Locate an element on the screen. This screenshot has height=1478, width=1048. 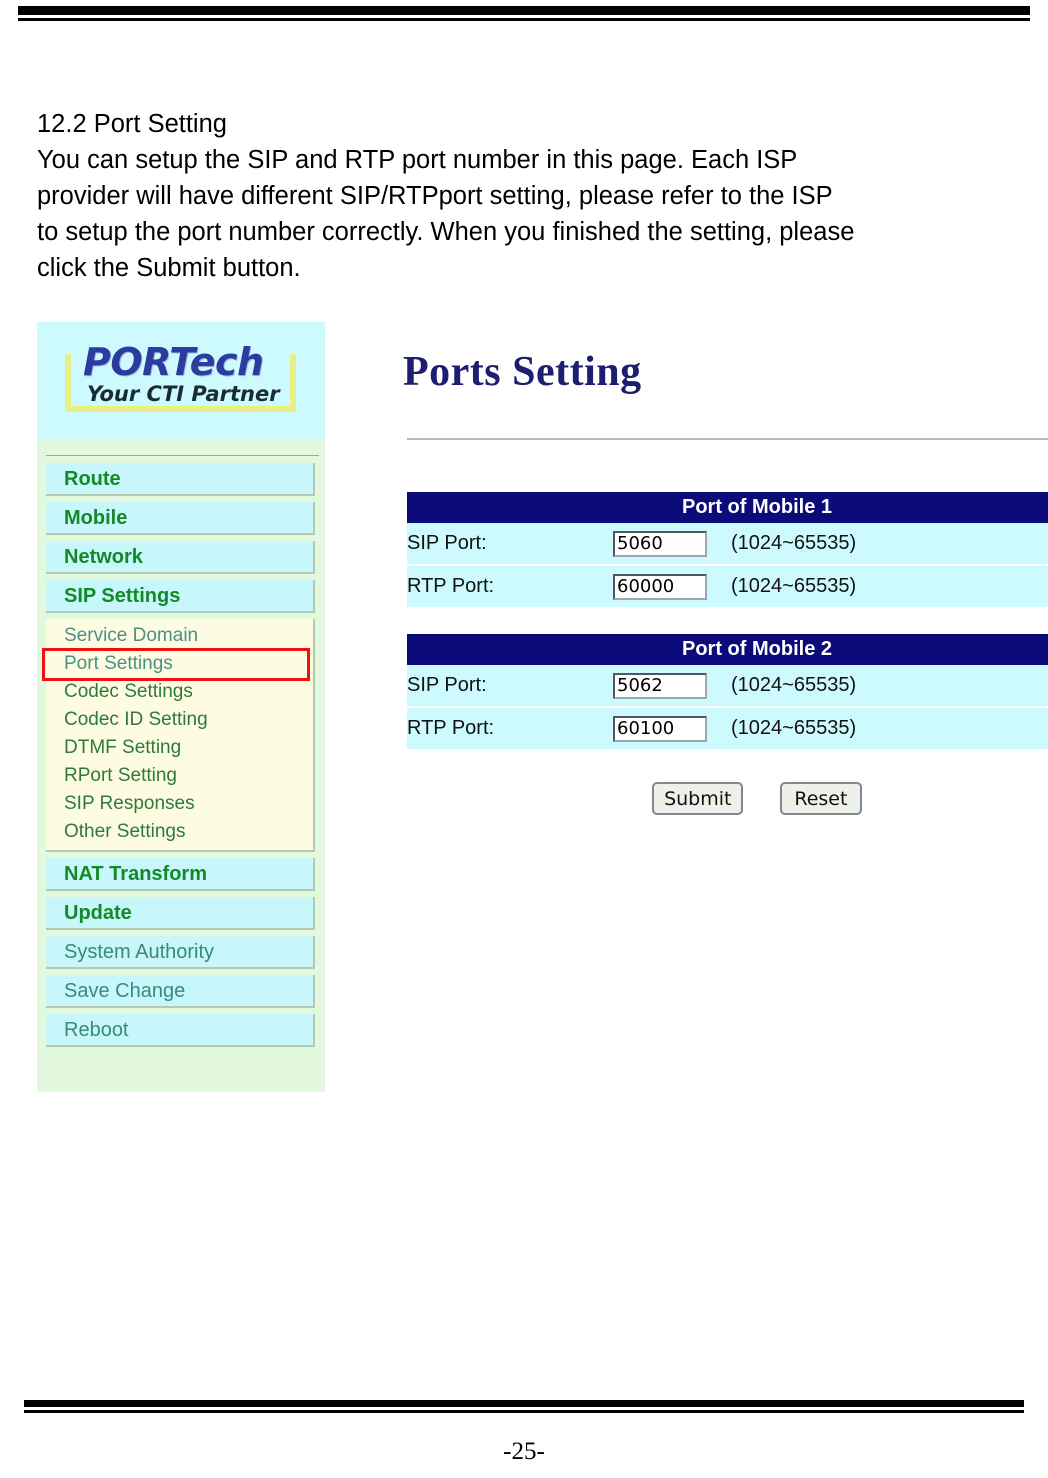
sip-port-label-m1: SIP Port: is located at coordinates (510, 544).